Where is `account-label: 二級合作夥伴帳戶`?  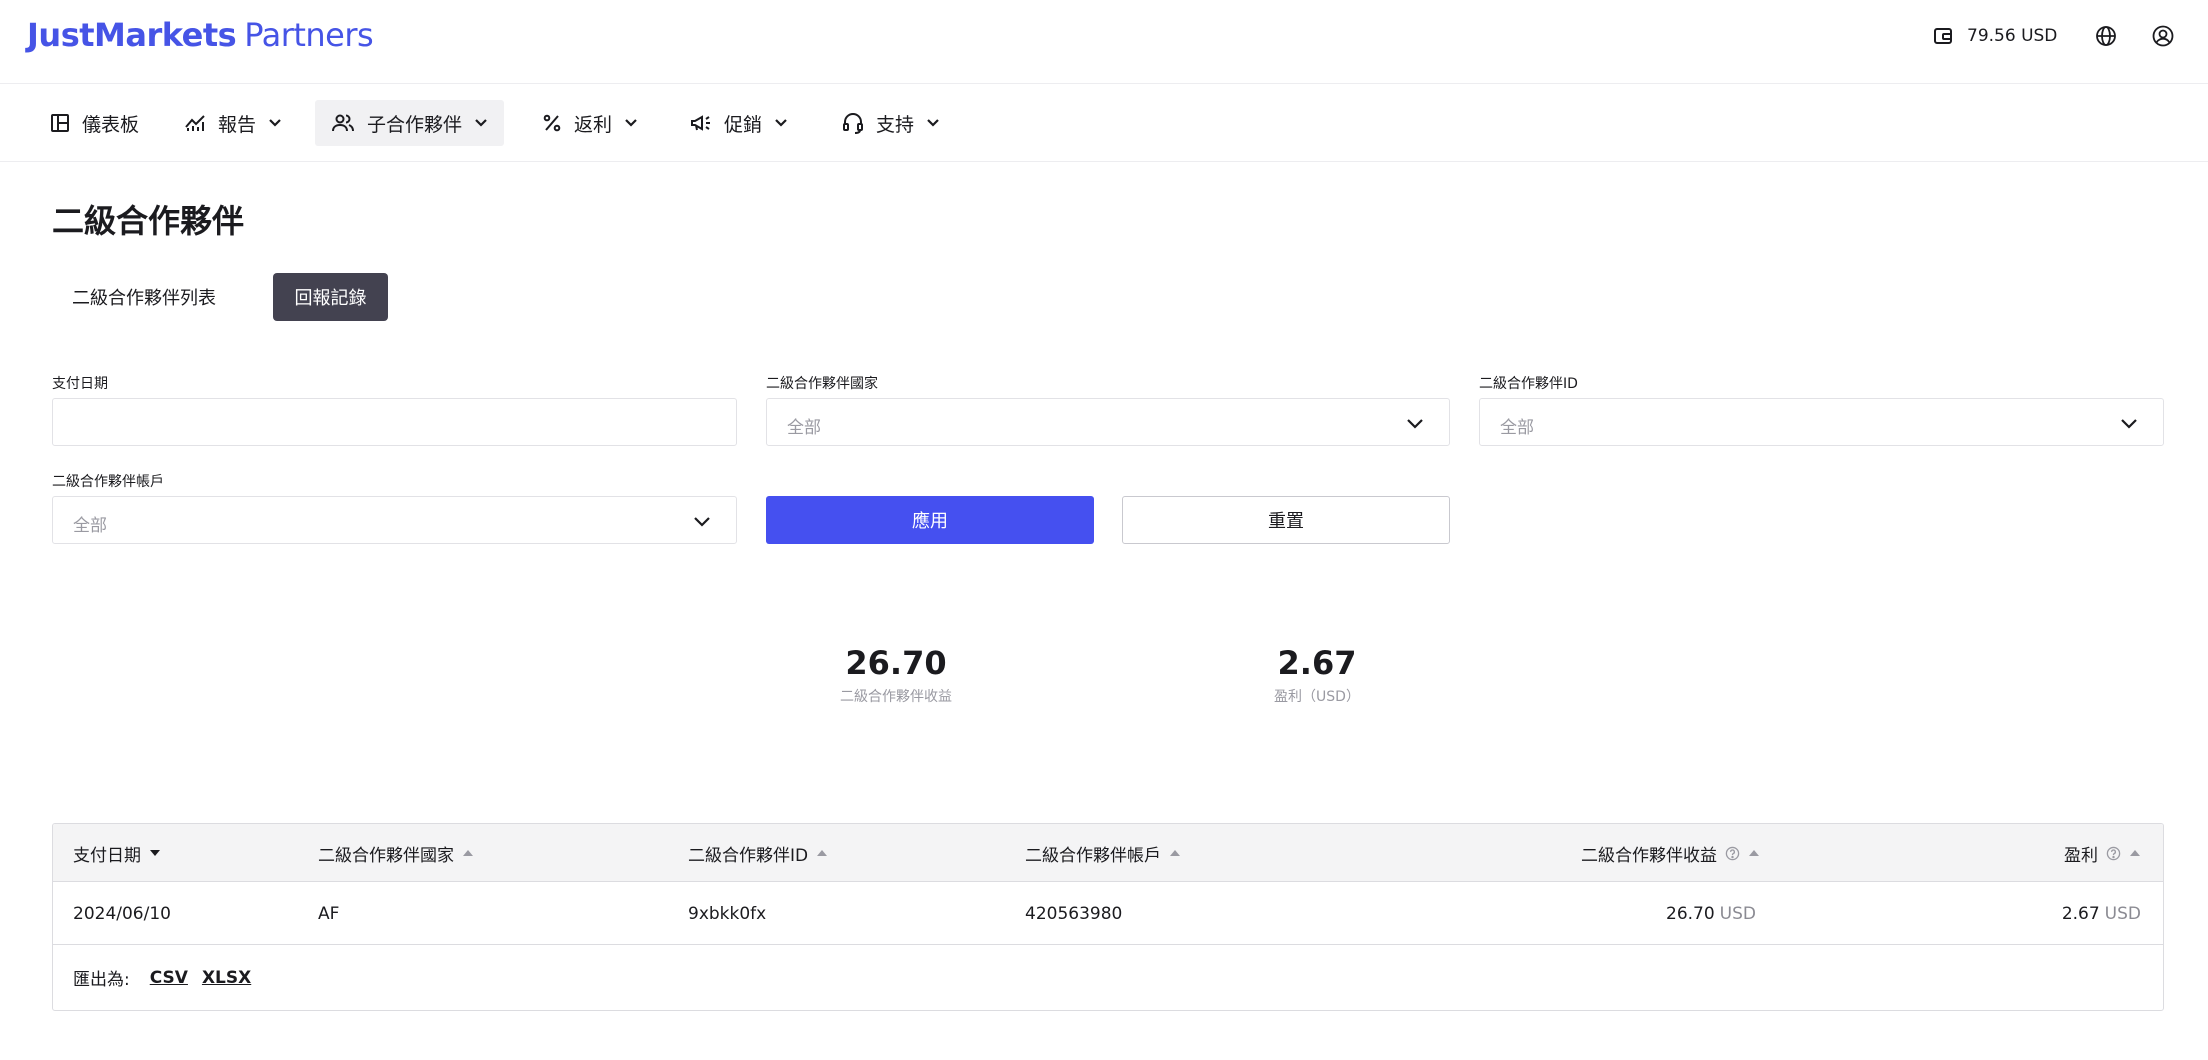 account-label: 二級合作夥伴帳戶 is located at coordinates (108, 482).